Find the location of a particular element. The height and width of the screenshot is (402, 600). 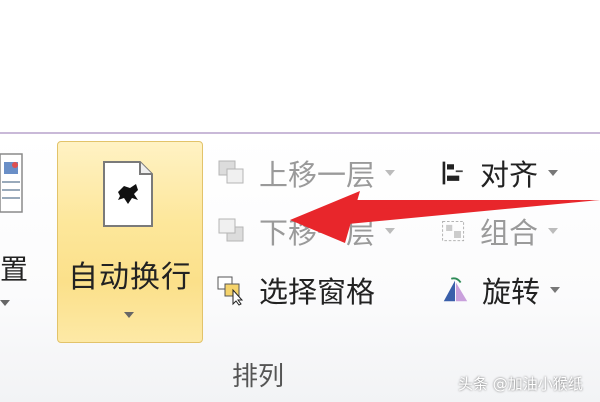

selection-pane-label: 选择窗格 is located at coordinates (317, 292).